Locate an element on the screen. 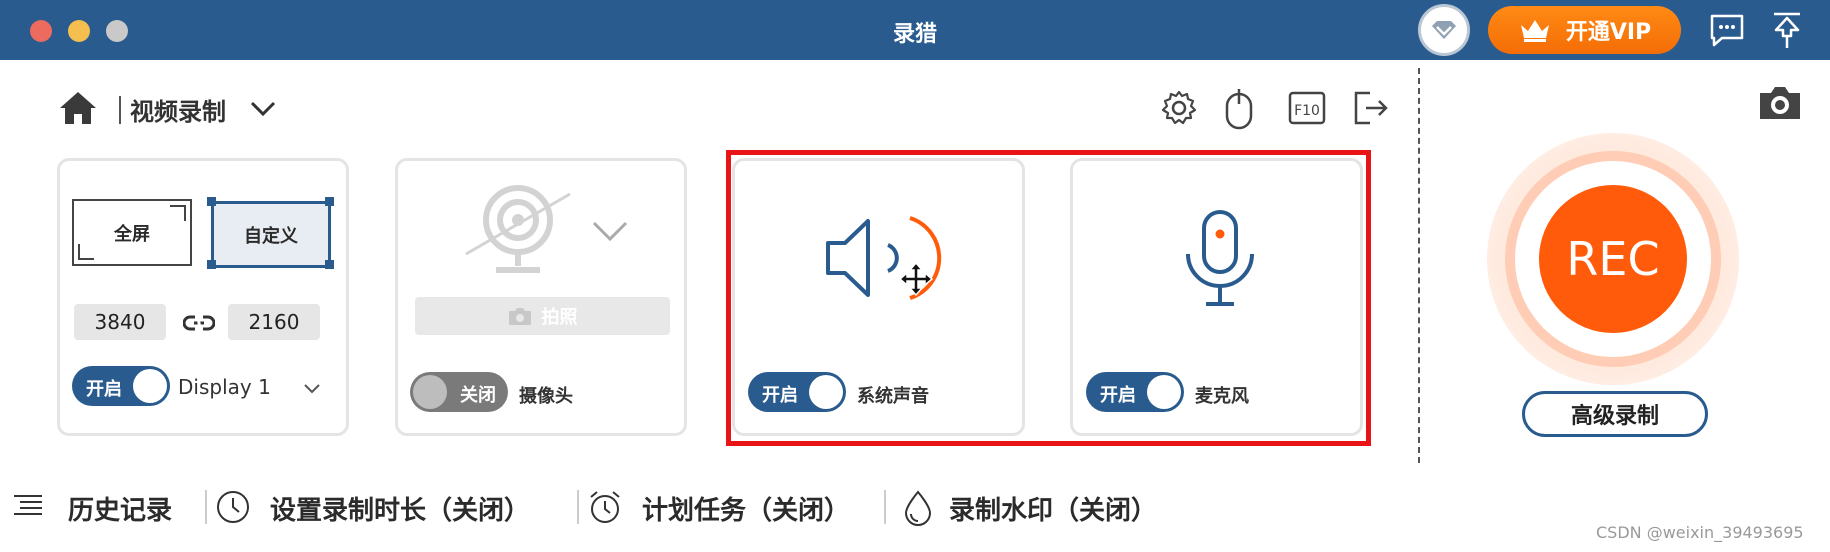  fullscreen-button: 全屏 is located at coordinates (132, 232).